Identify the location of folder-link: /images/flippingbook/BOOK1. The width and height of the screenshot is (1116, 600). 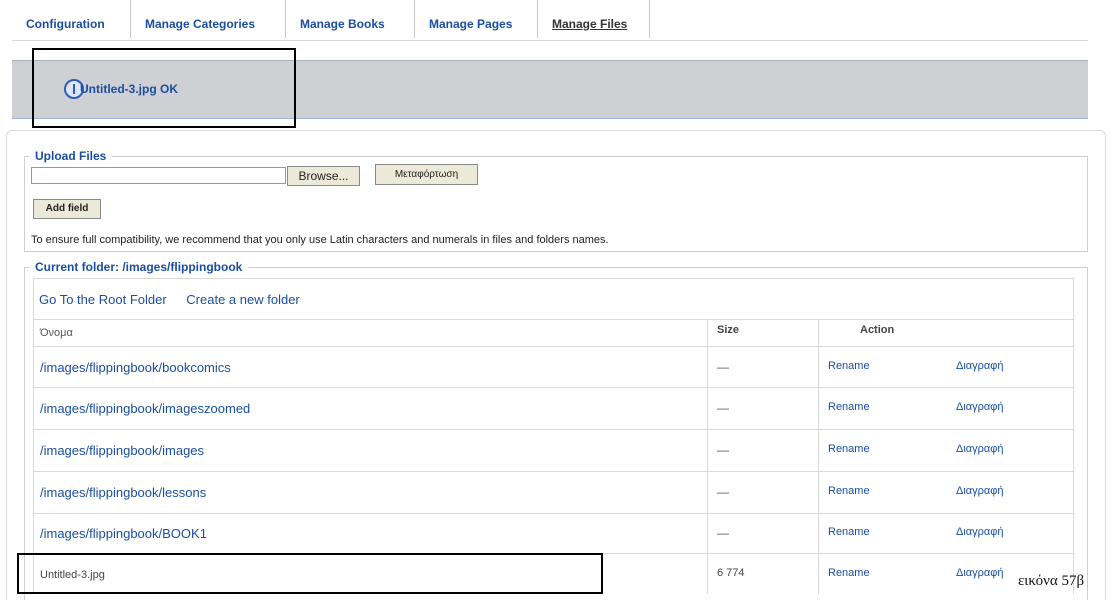
(123, 533).